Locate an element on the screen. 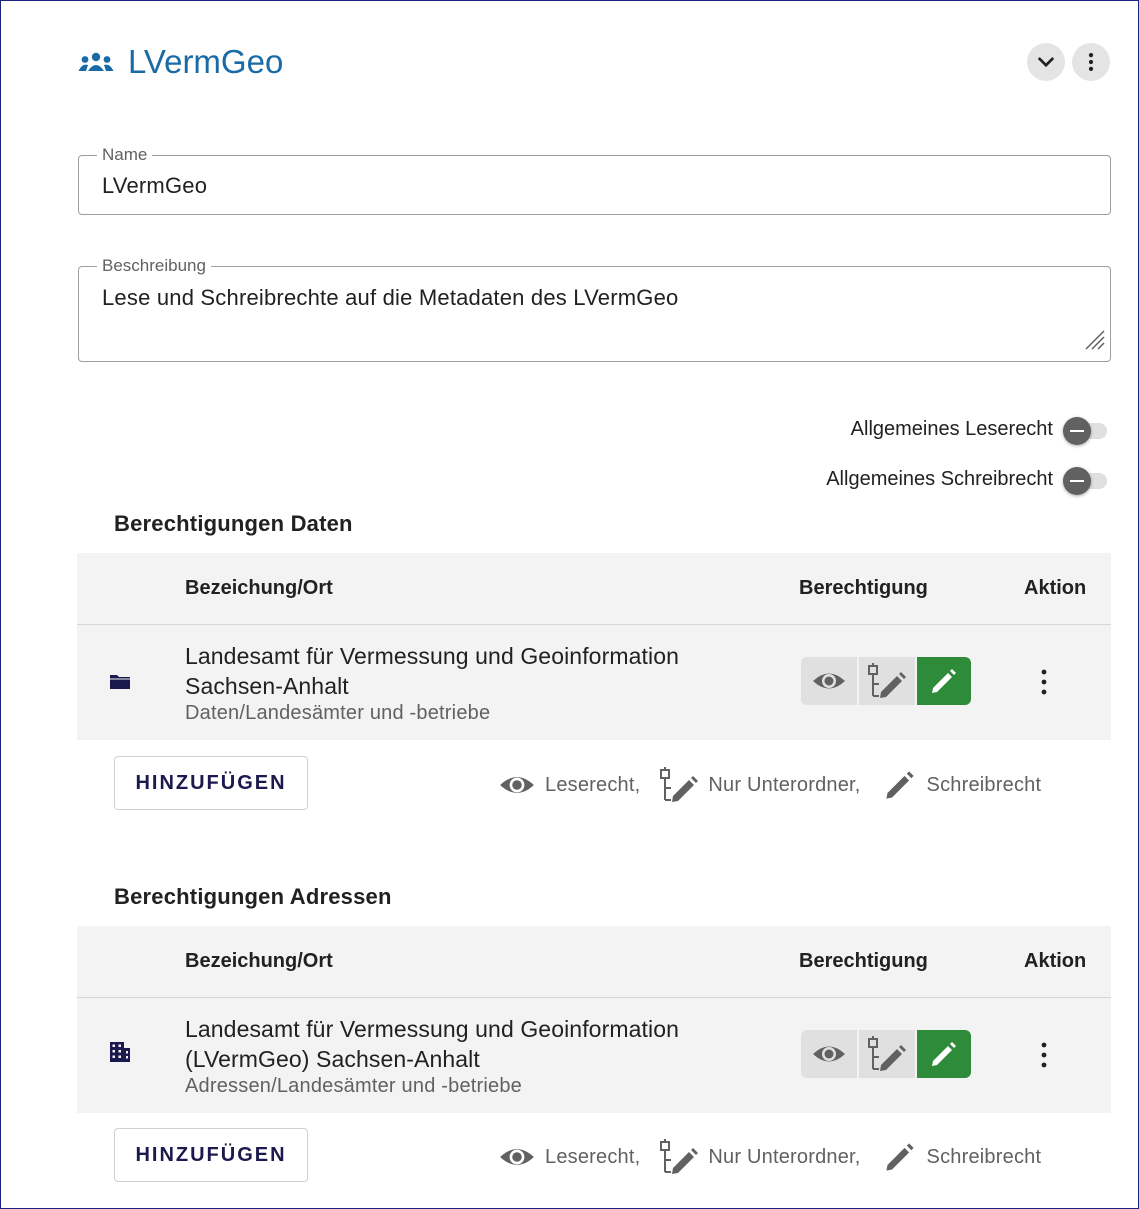 This screenshot has width=1139, height=1209. row-subtitle: Daten/Landesämter und -betriebe is located at coordinates (338, 713).